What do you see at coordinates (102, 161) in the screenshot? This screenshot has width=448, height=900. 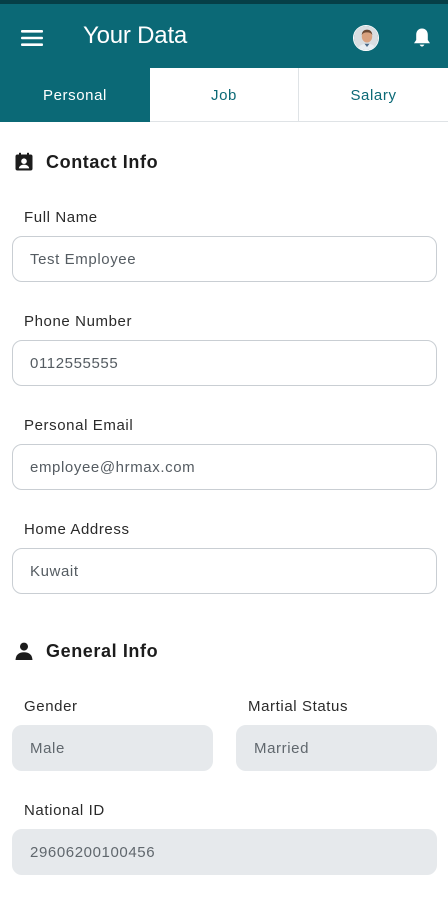 I see `contact-info-title: Contact Info` at bounding box center [102, 161].